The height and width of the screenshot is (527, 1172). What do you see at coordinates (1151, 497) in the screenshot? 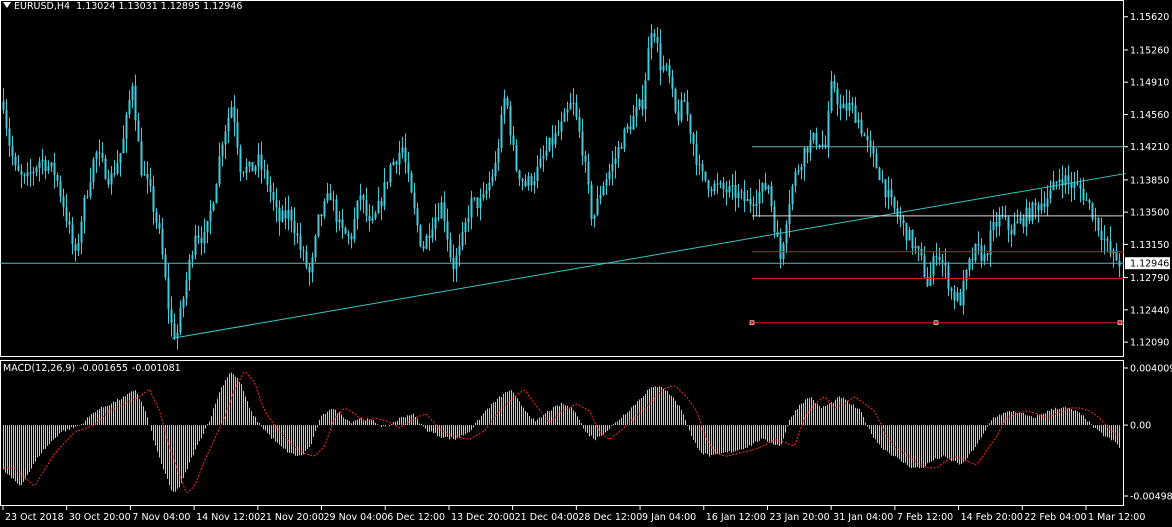
I see `macd-tick-label: -0.00498` at bounding box center [1151, 497].